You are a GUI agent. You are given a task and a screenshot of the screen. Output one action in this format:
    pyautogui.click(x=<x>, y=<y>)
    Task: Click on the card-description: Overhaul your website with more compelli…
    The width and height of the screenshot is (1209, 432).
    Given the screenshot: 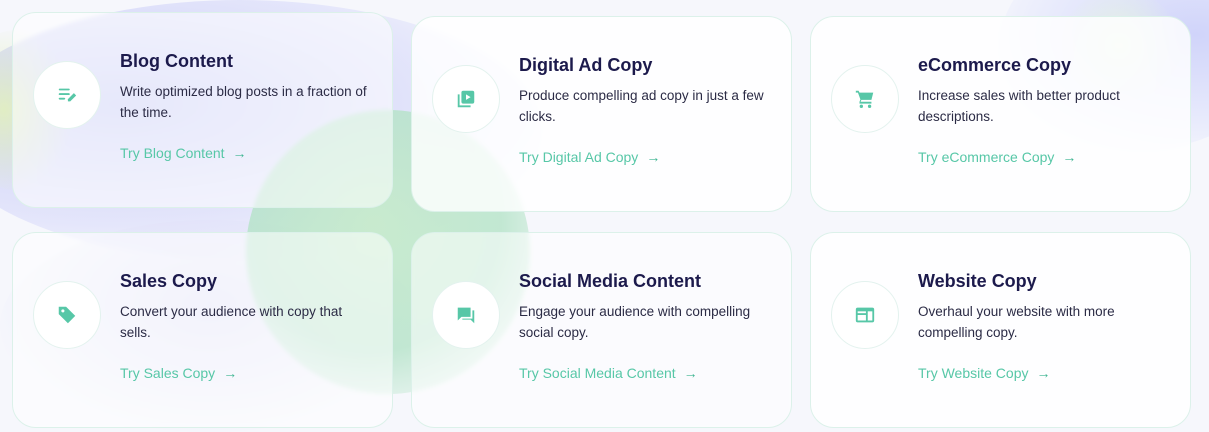 What is the action you would take?
    pyautogui.click(x=1016, y=322)
    